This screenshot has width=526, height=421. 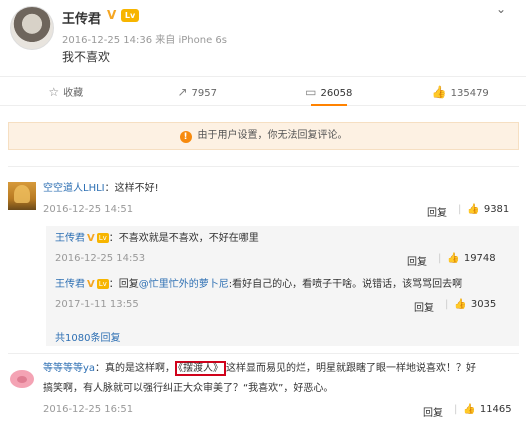 What do you see at coordinates (32, 28) in the screenshot?
I see `author-avatar` at bounding box center [32, 28].